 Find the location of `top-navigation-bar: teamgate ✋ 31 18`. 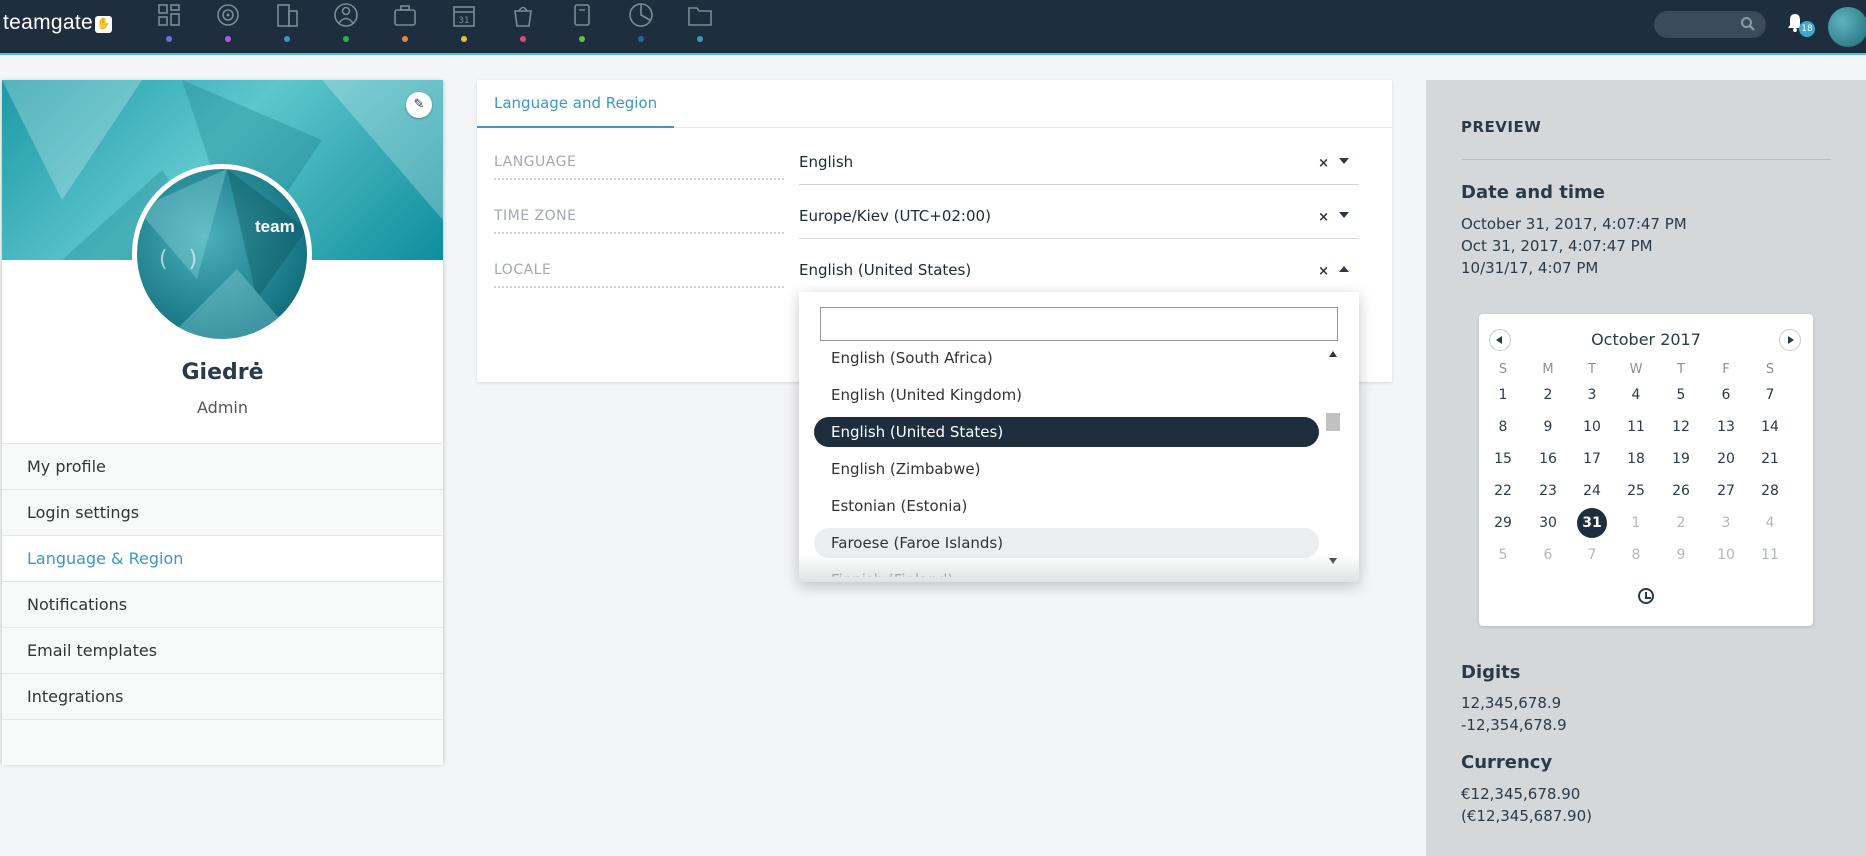

top-navigation-bar: teamgate ✋ 31 18 is located at coordinates (933, 27).